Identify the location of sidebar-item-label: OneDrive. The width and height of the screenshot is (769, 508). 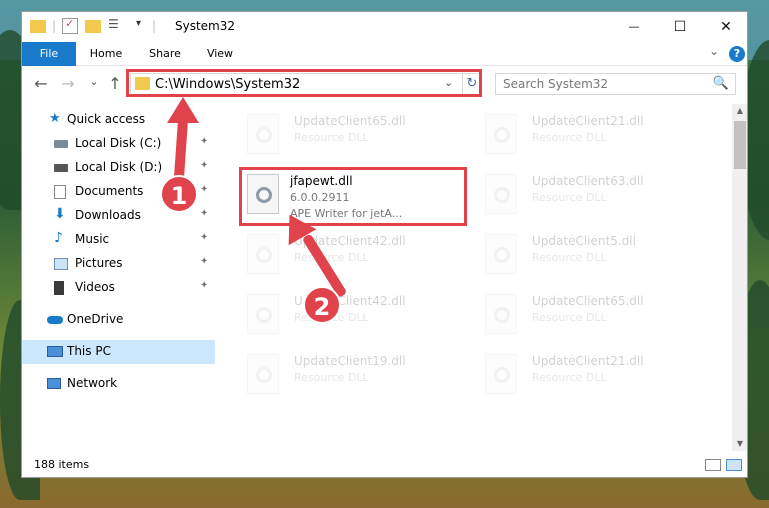
(95, 319).